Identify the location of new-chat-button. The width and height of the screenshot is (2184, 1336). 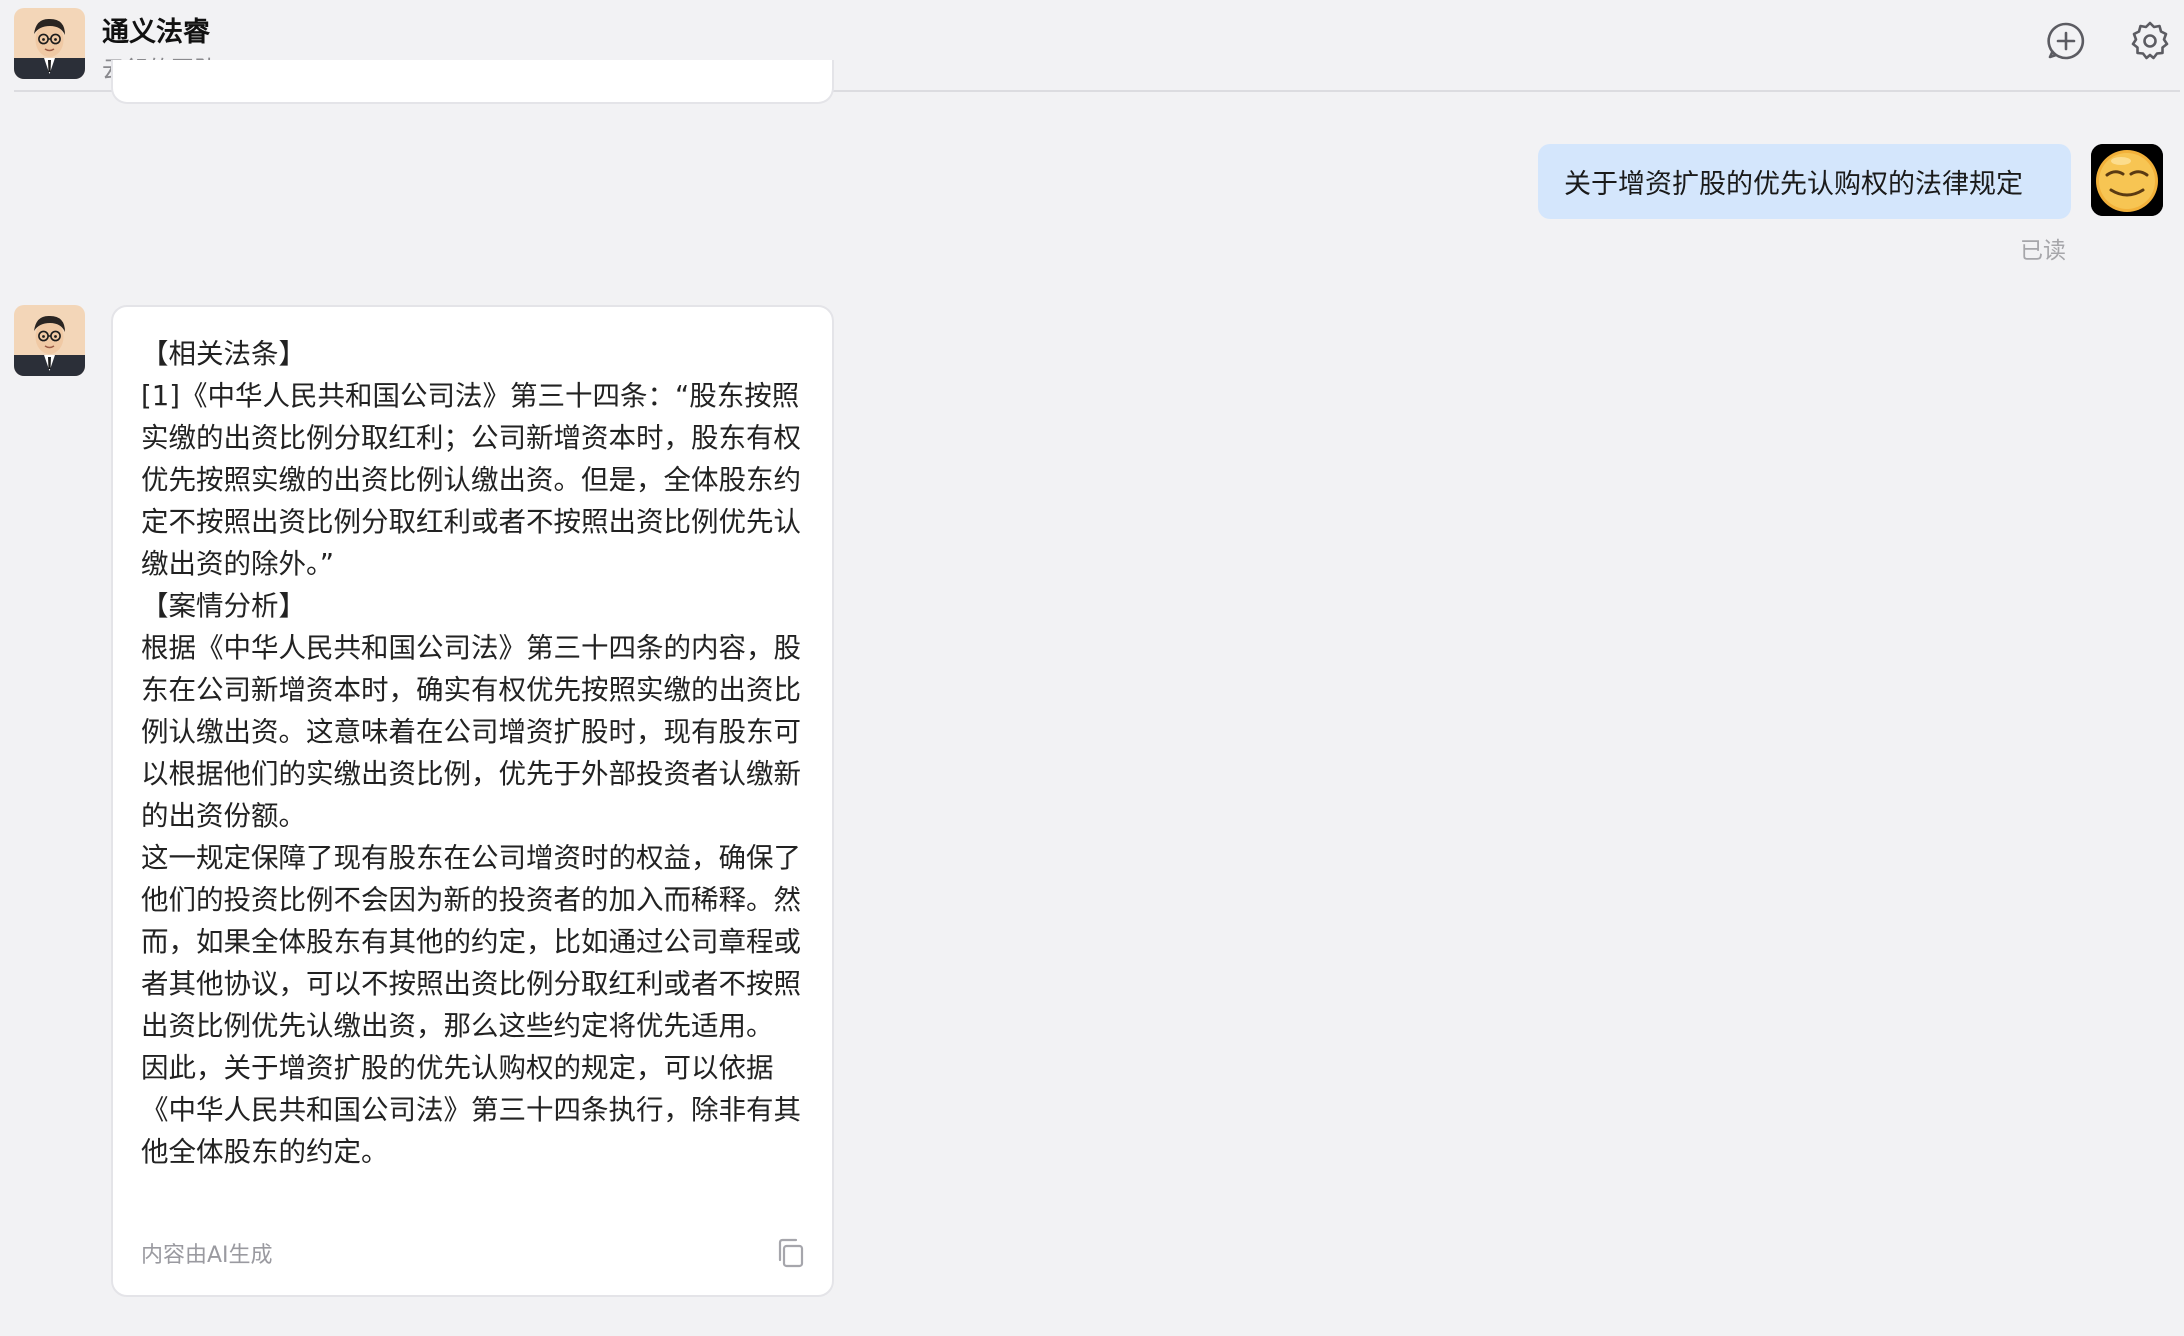
(2066, 41).